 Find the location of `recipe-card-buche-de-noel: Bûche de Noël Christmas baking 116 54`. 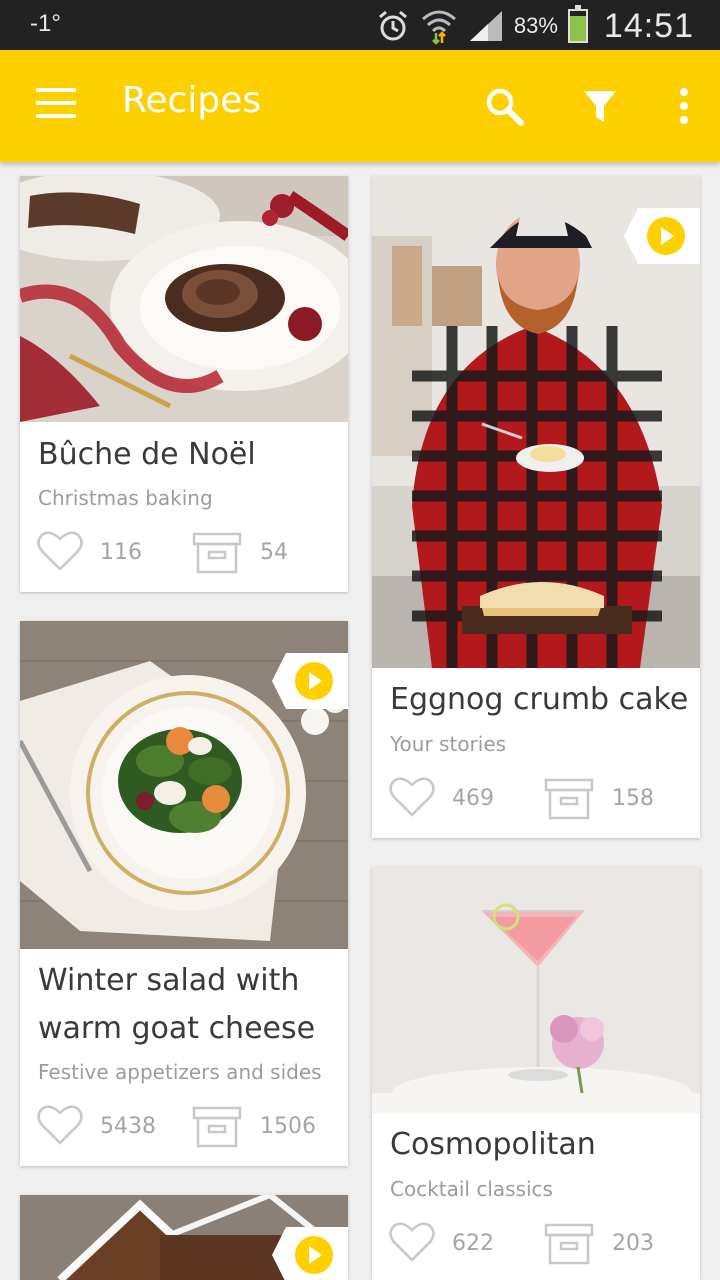

recipe-card-buche-de-noel: Bûche de Noël Christmas baking 116 54 is located at coordinates (184, 384).